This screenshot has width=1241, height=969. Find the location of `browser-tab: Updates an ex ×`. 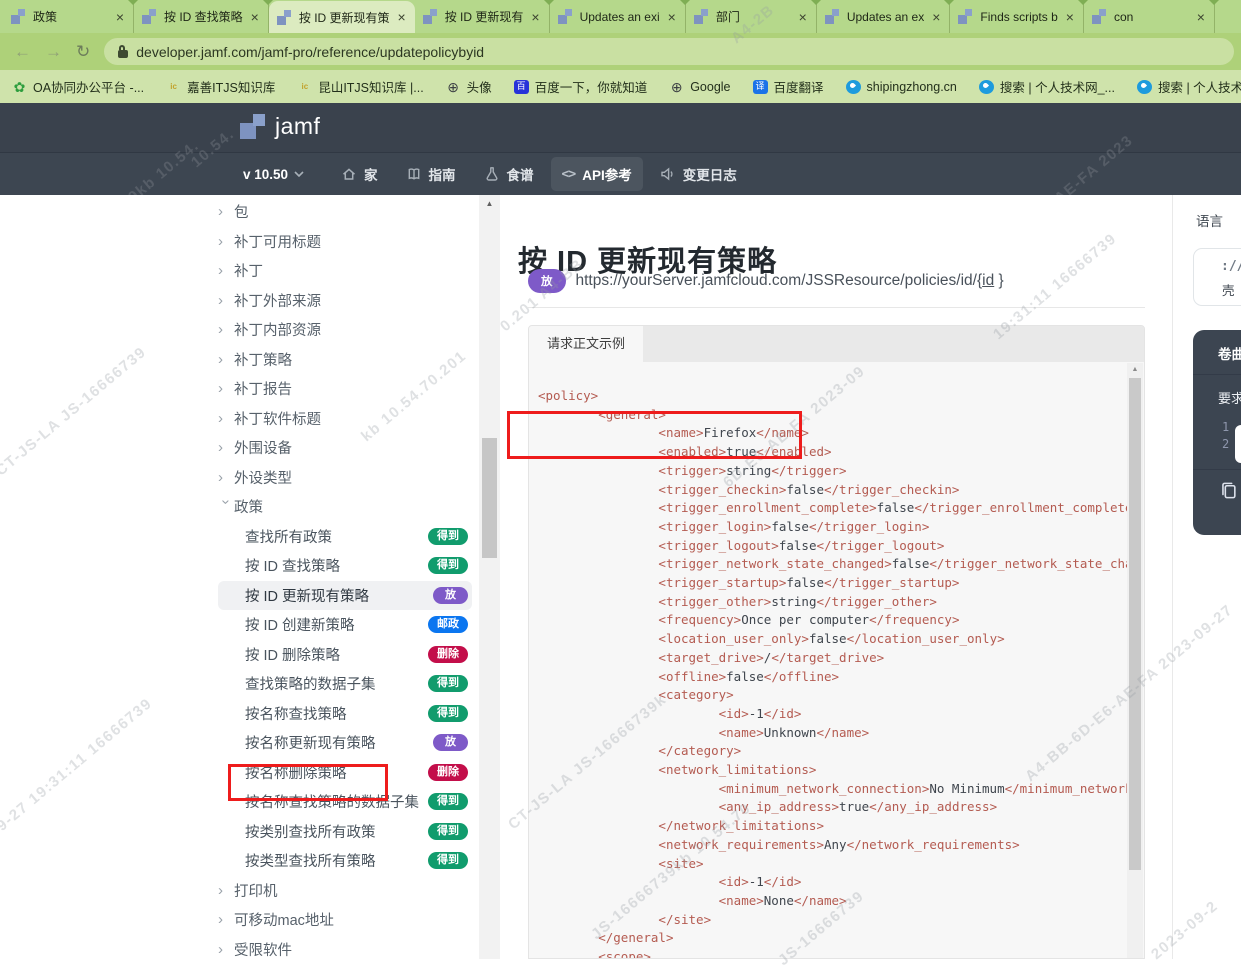

browser-tab: Updates an ex × is located at coordinates (886, 16).